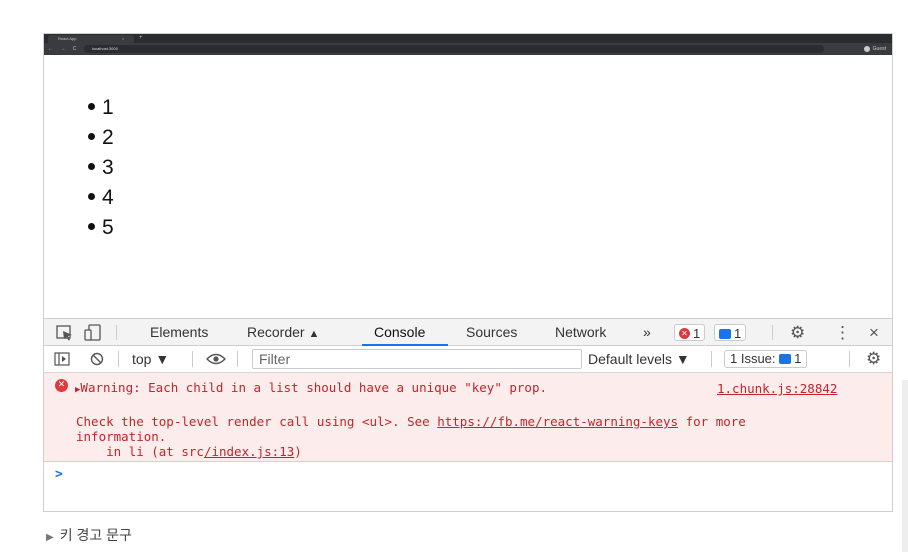 The width and height of the screenshot is (908, 552). What do you see at coordinates (150, 359) in the screenshot?
I see `context-selector: top ▼` at bounding box center [150, 359].